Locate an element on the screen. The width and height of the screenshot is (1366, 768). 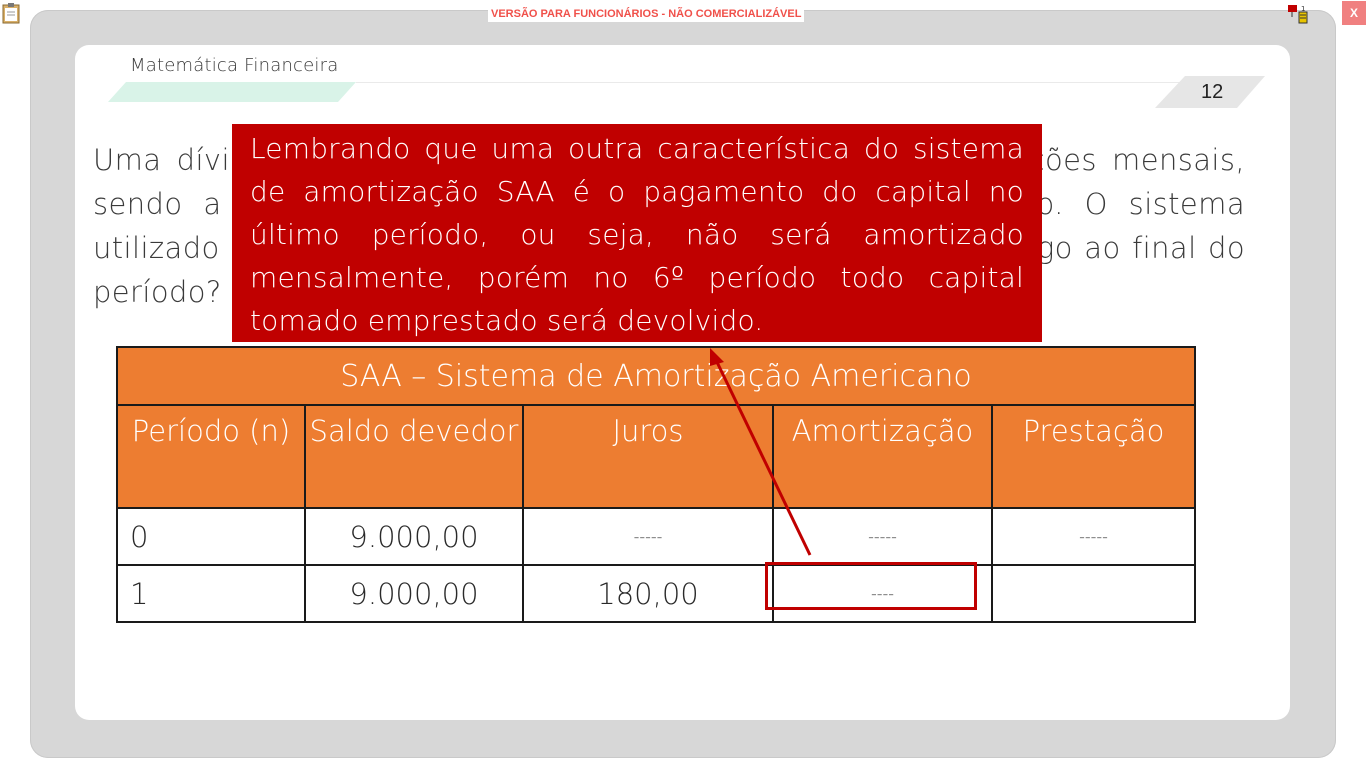
table-row: 1 9.000,00 180,00 ---- is located at coordinates (656, 593).